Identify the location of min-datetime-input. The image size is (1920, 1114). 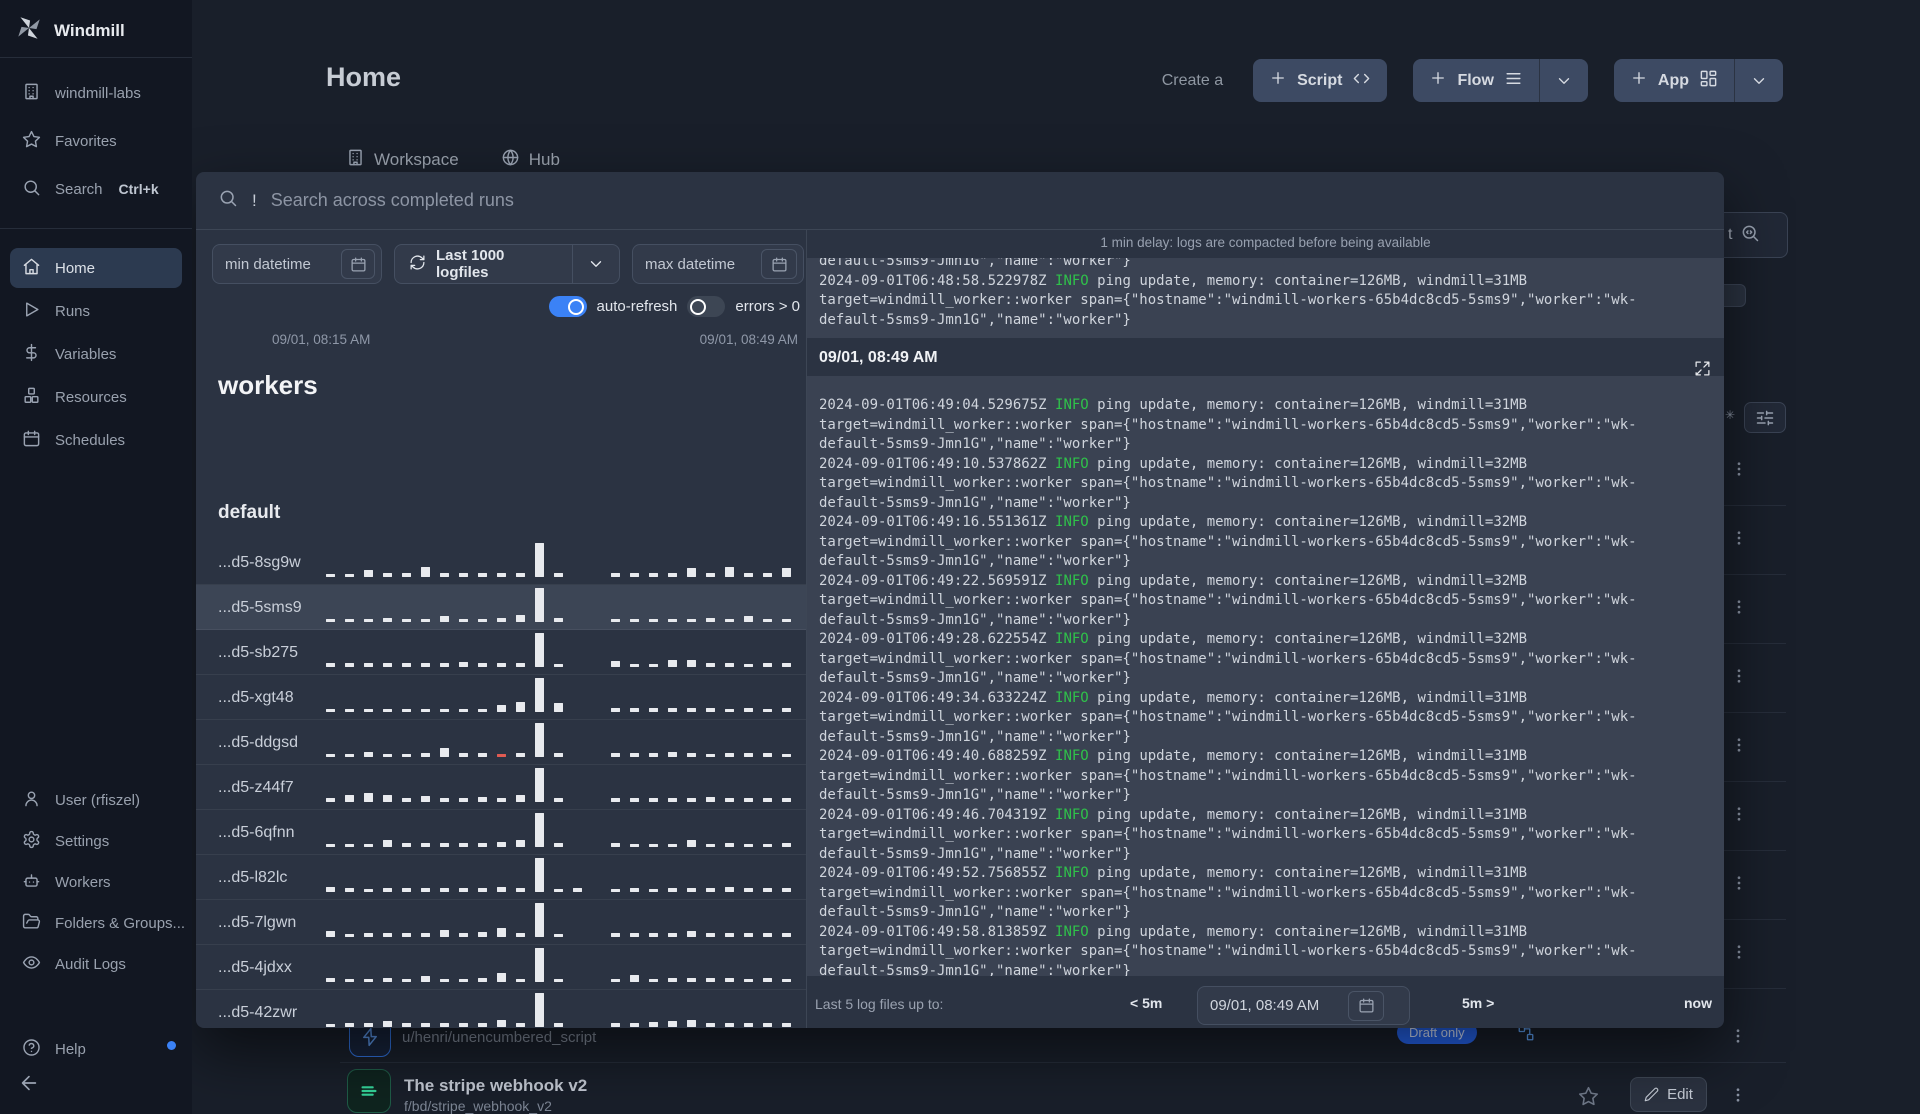
(279, 264).